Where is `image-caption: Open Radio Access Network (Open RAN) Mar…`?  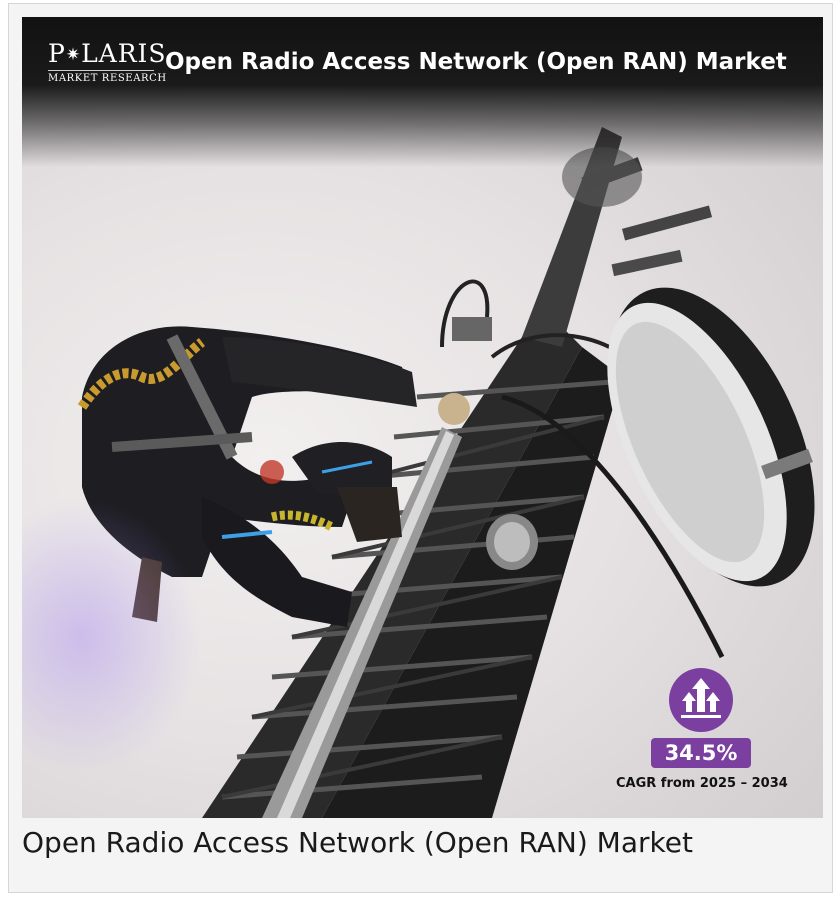 image-caption: Open Radio Access Network (Open RAN) Mar… is located at coordinates (357, 842).